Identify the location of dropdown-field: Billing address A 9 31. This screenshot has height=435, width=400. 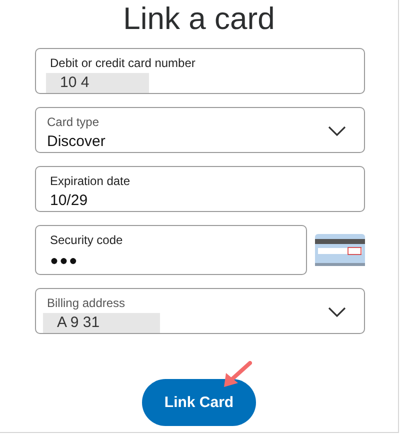
(200, 311).